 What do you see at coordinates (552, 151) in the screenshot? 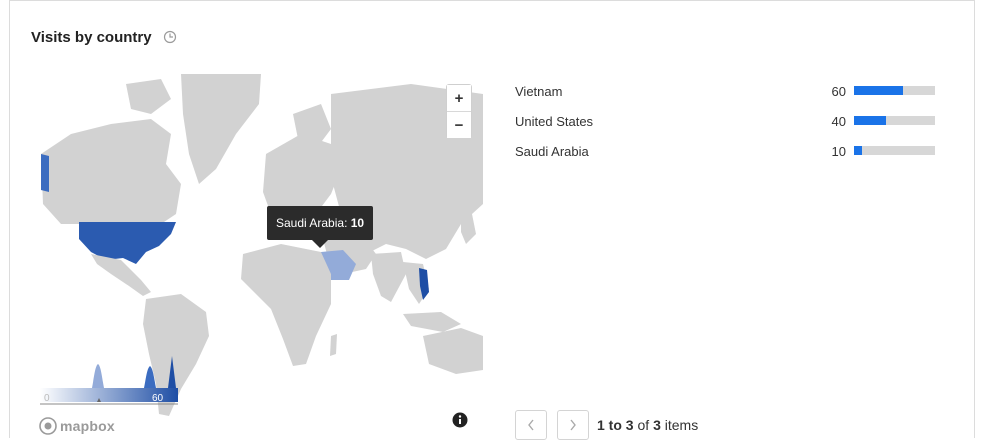
I see `country-name: Saudi Arabia` at bounding box center [552, 151].